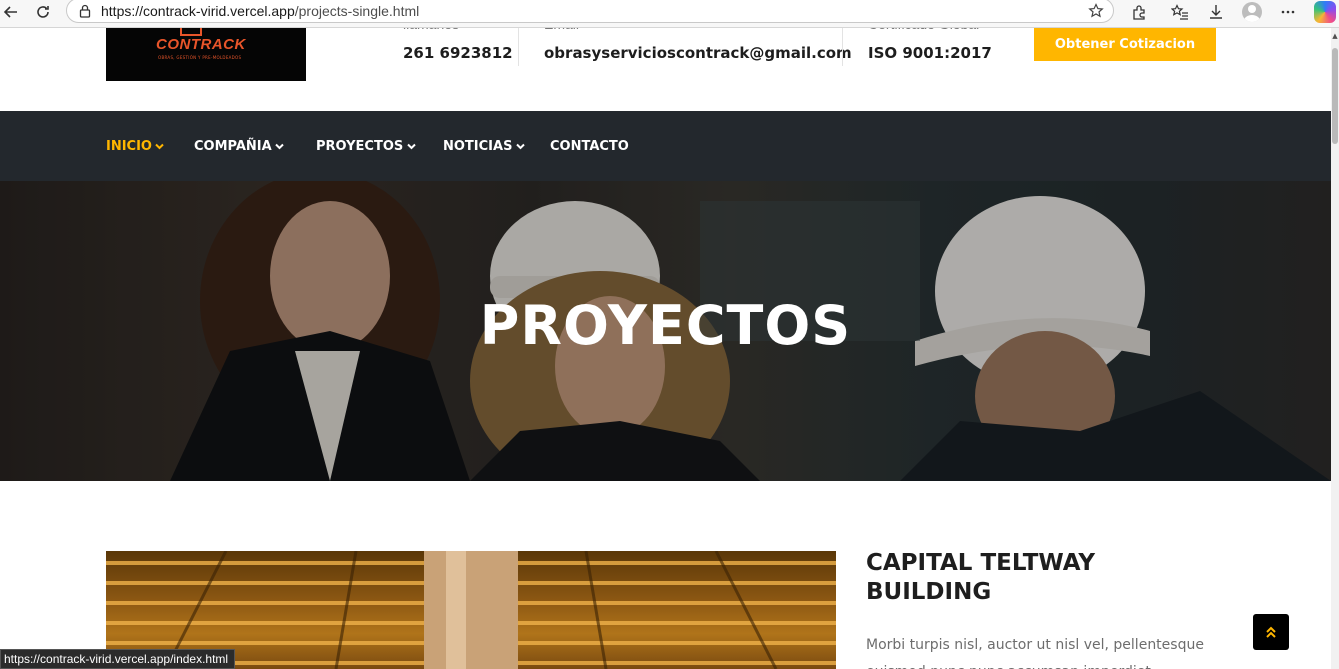 This screenshot has width=1339, height=669. What do you see at coordinates (191, 32) in the screenshot?
I see `logo-mark` at bounding box center [191, 32].